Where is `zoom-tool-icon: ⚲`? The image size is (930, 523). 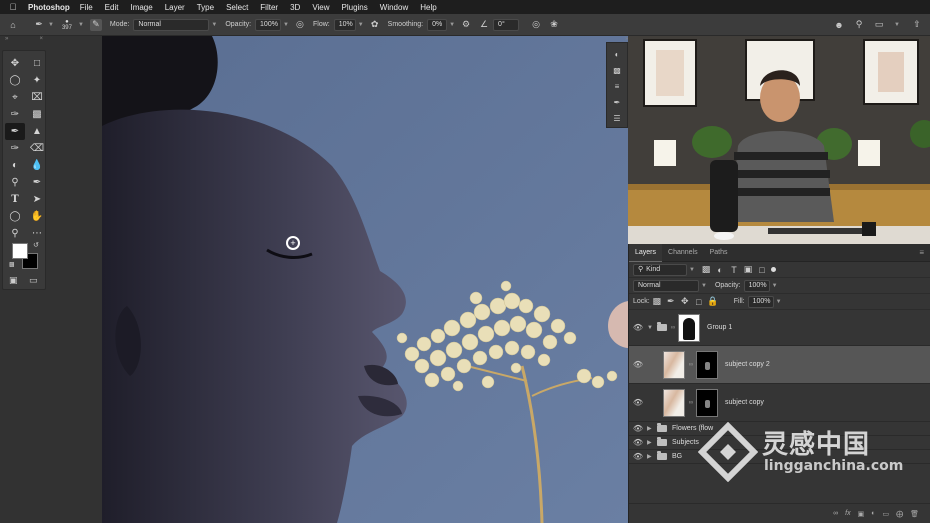
zoom-tool-icon: ⚲ is located at coordinates (15, 233).